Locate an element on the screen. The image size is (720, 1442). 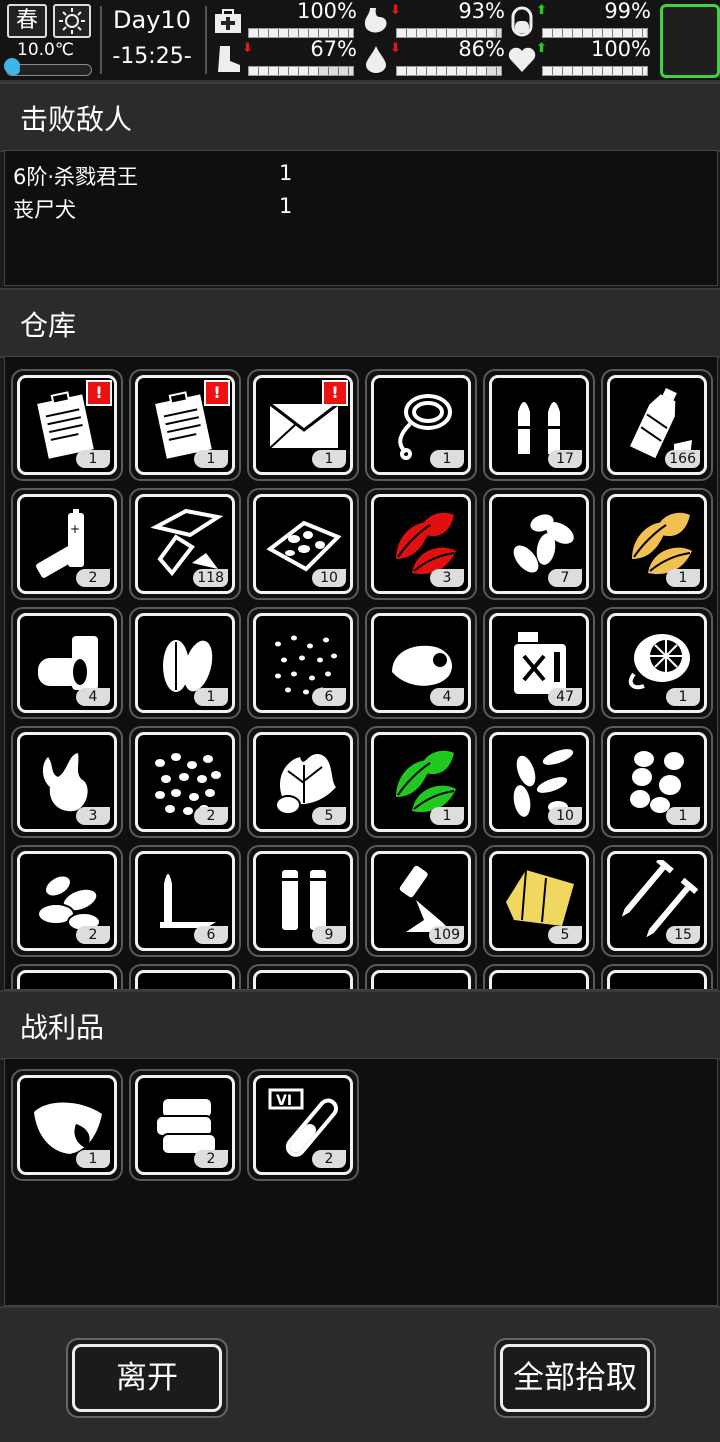
stat-value: 93% is located at coordinates (481, 11).